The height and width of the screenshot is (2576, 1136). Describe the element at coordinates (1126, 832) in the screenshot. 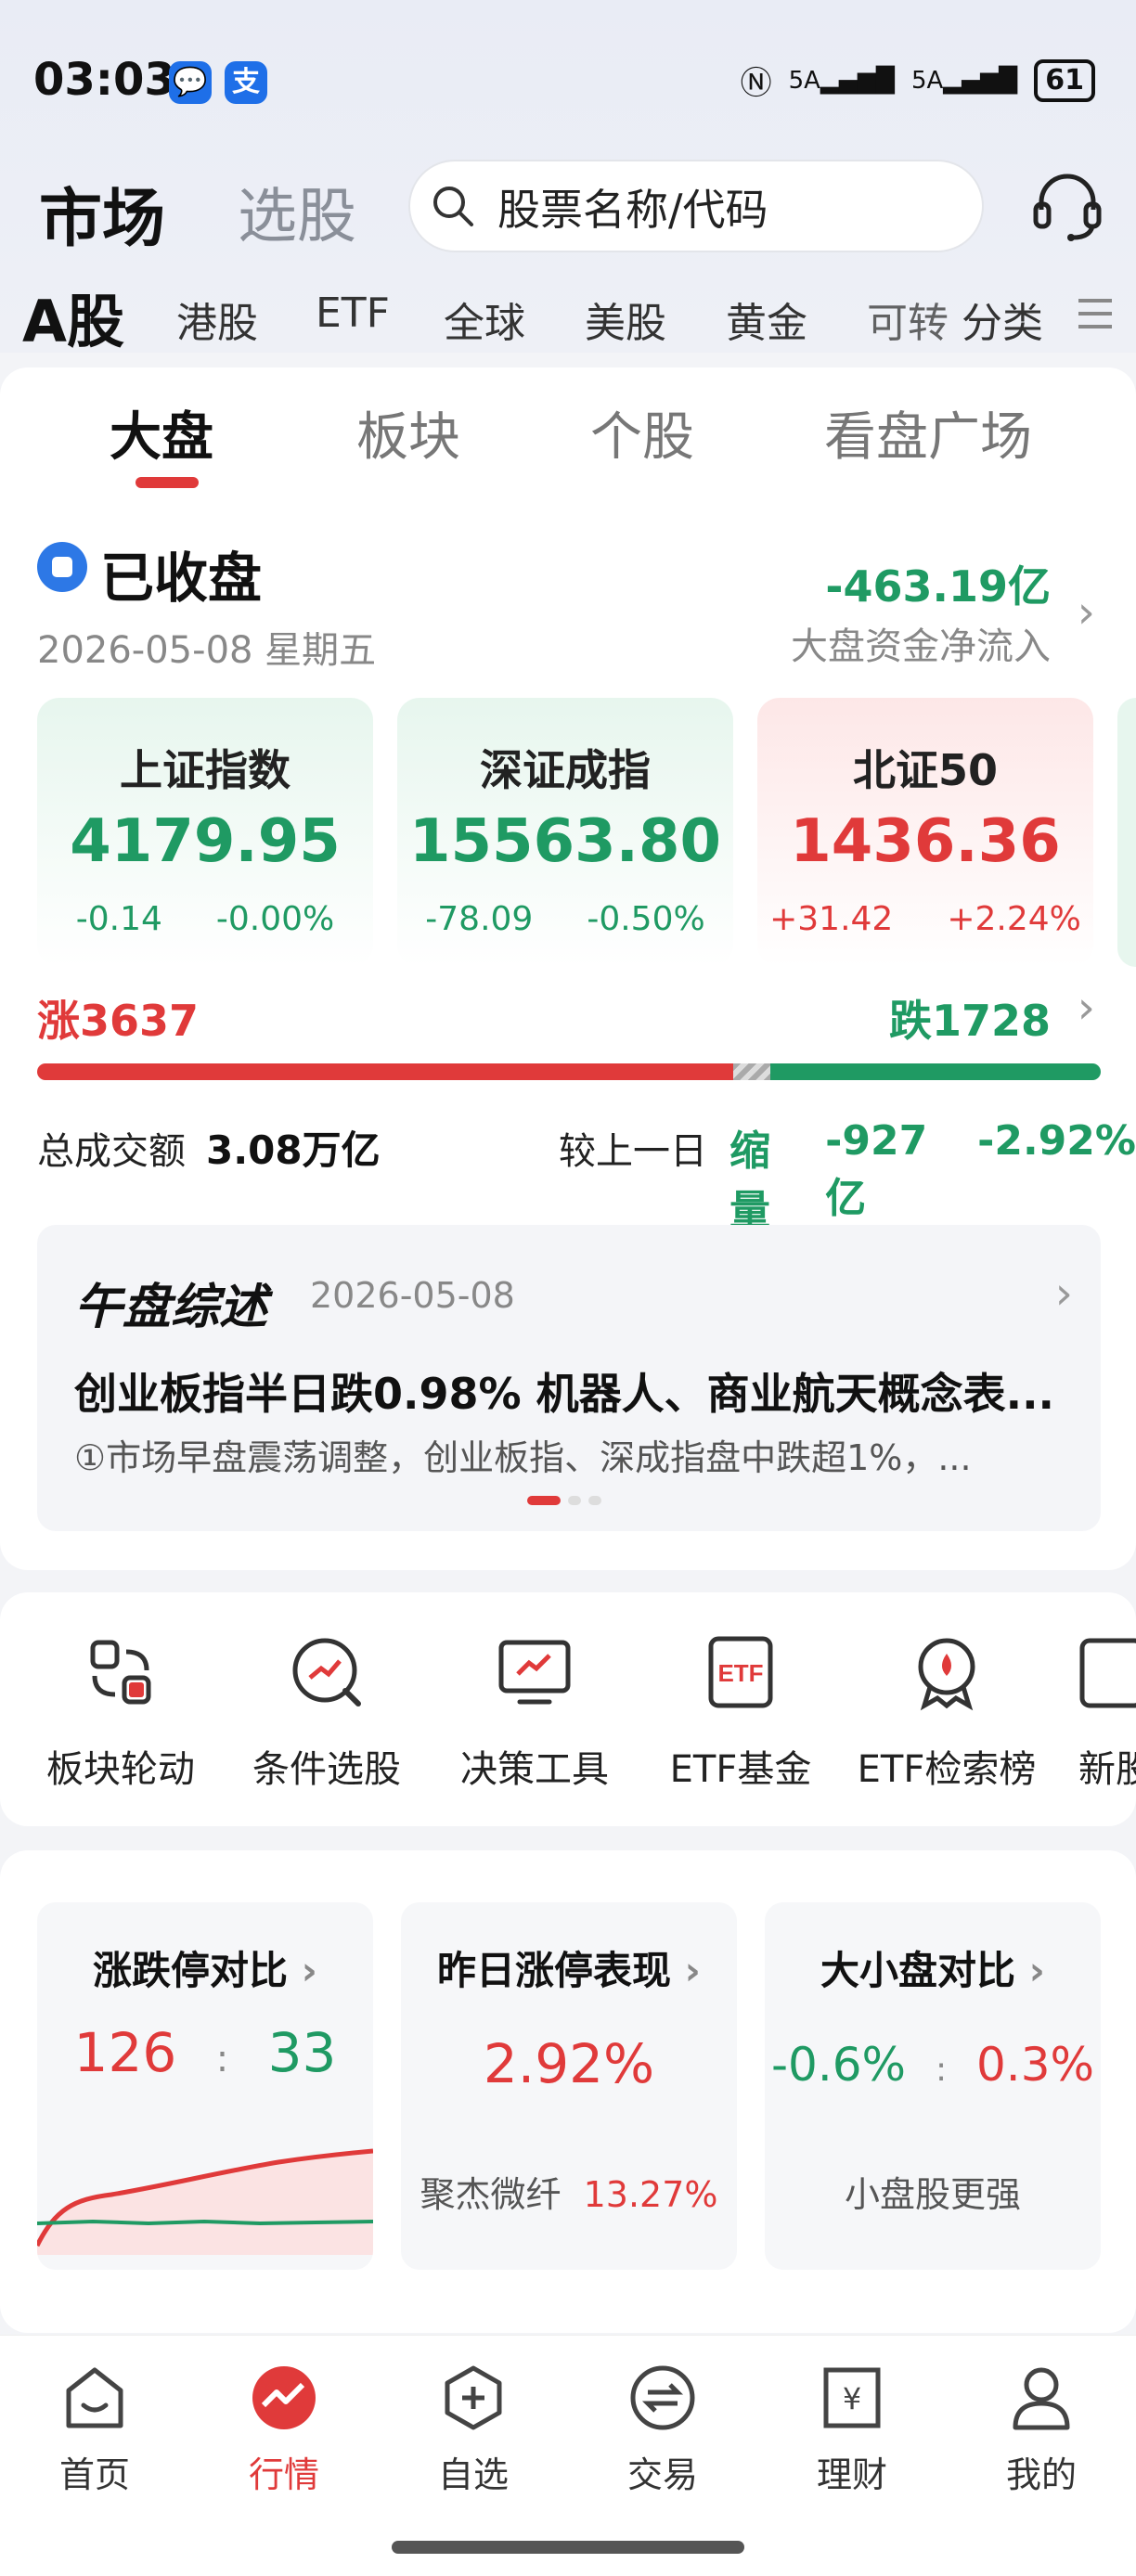

I see `index-card-next-peek` at that location.